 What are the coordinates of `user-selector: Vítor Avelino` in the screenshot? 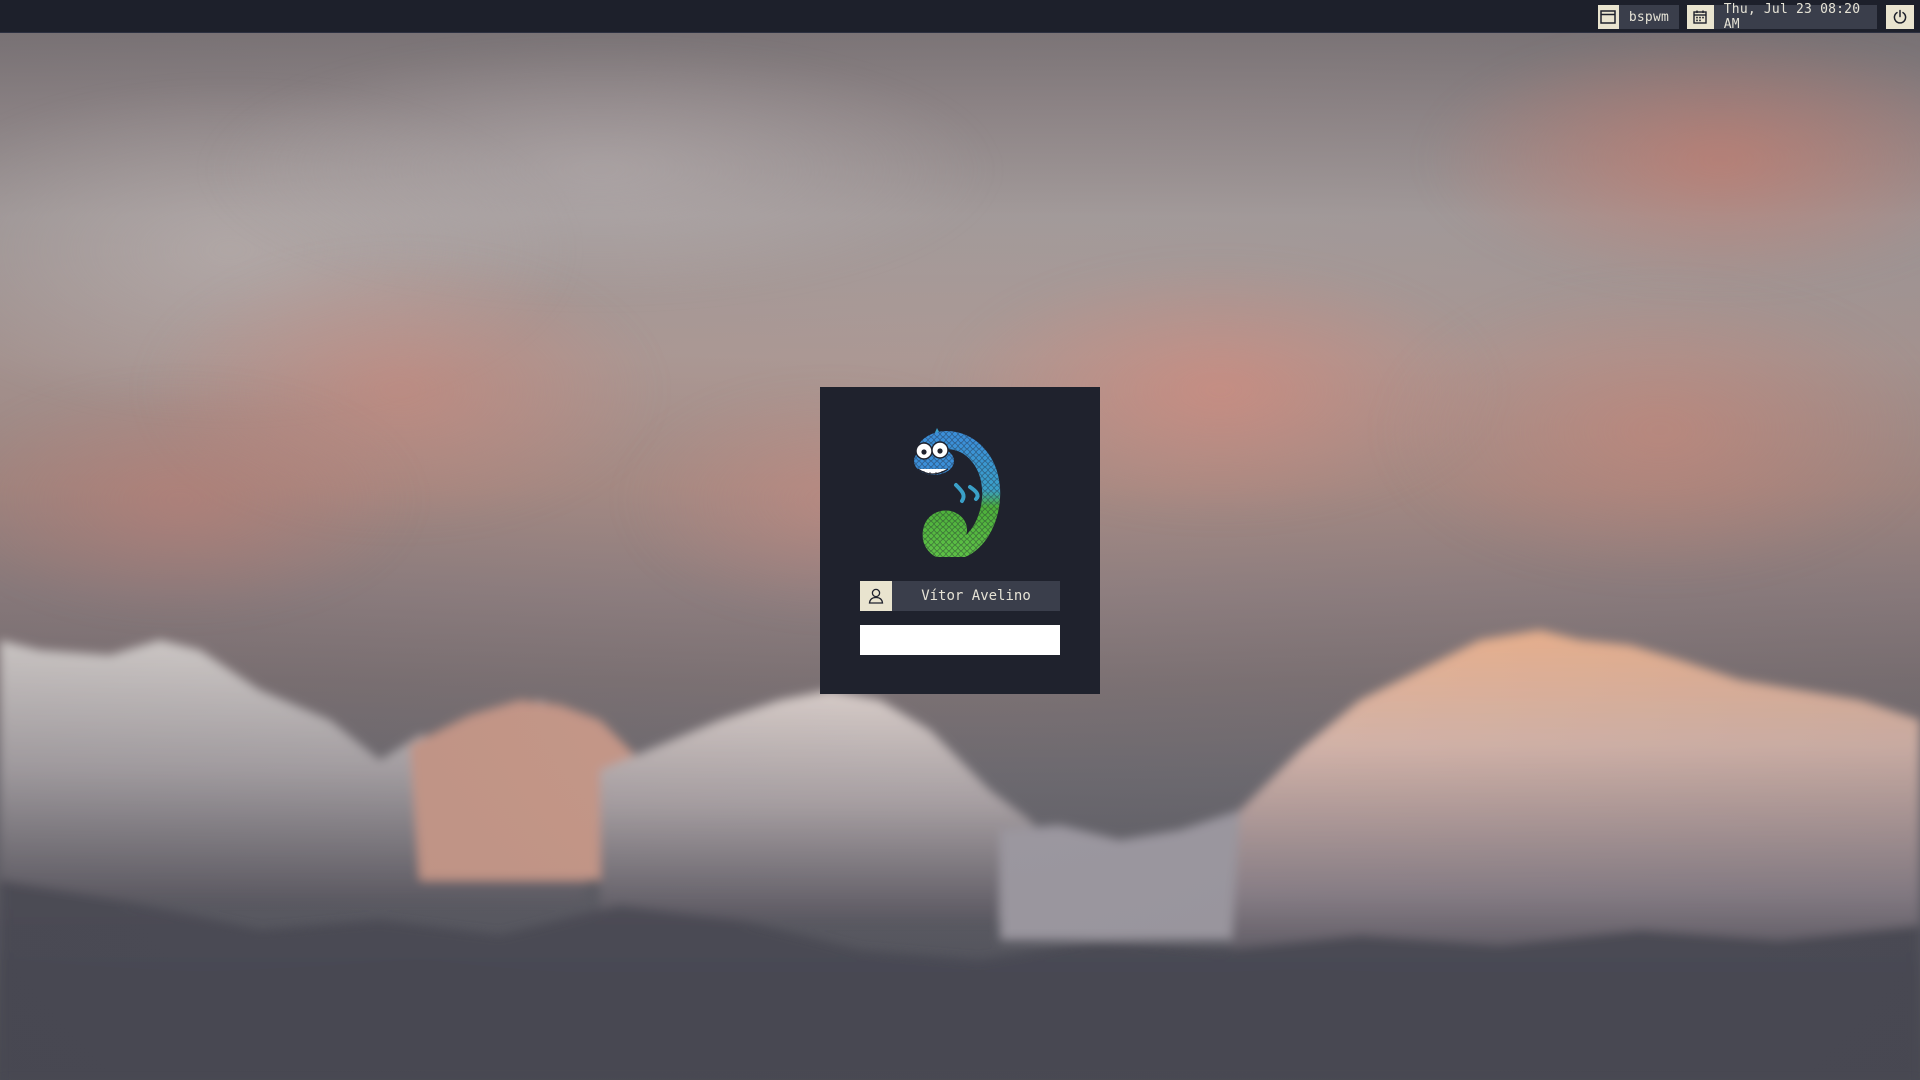 It's located at (960, 596).